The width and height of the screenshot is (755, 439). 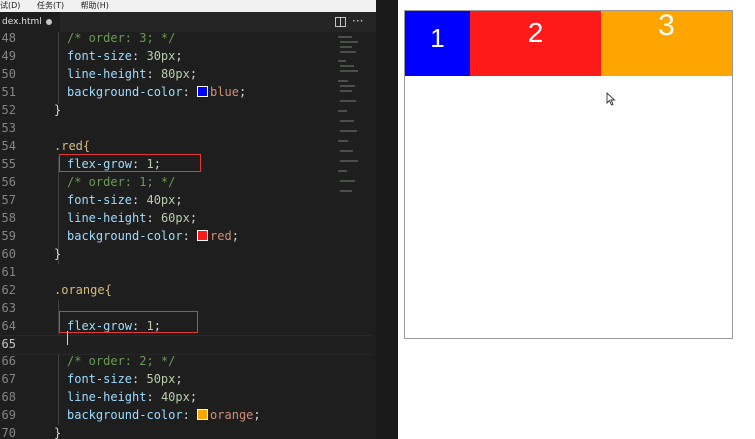 What do you see at coordinates (120, 236) in the screenshot?
I see `code-line: 59 background-color: red;` at bounding box center [120, 236].